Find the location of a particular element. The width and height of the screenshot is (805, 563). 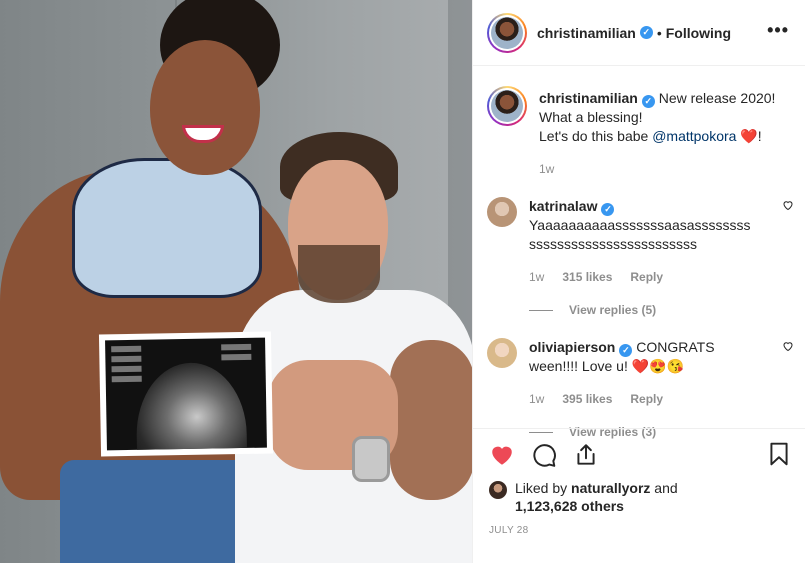

liker-avatar is located at coordinates (498, 490).